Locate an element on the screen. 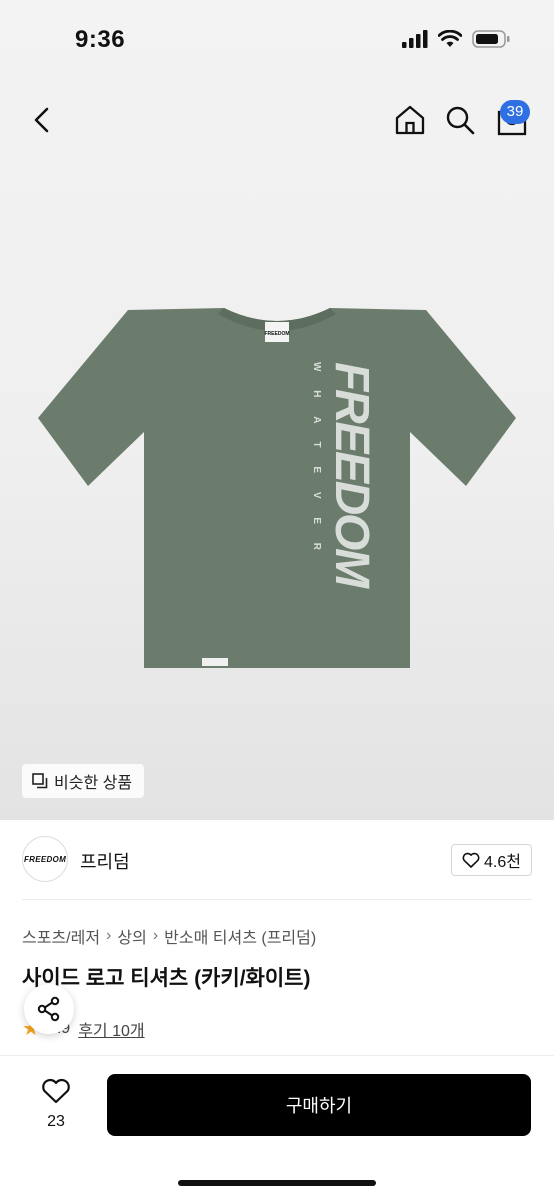 This screenshot has width=554, height=1200. search-icon is located at coordinates (460, 120).